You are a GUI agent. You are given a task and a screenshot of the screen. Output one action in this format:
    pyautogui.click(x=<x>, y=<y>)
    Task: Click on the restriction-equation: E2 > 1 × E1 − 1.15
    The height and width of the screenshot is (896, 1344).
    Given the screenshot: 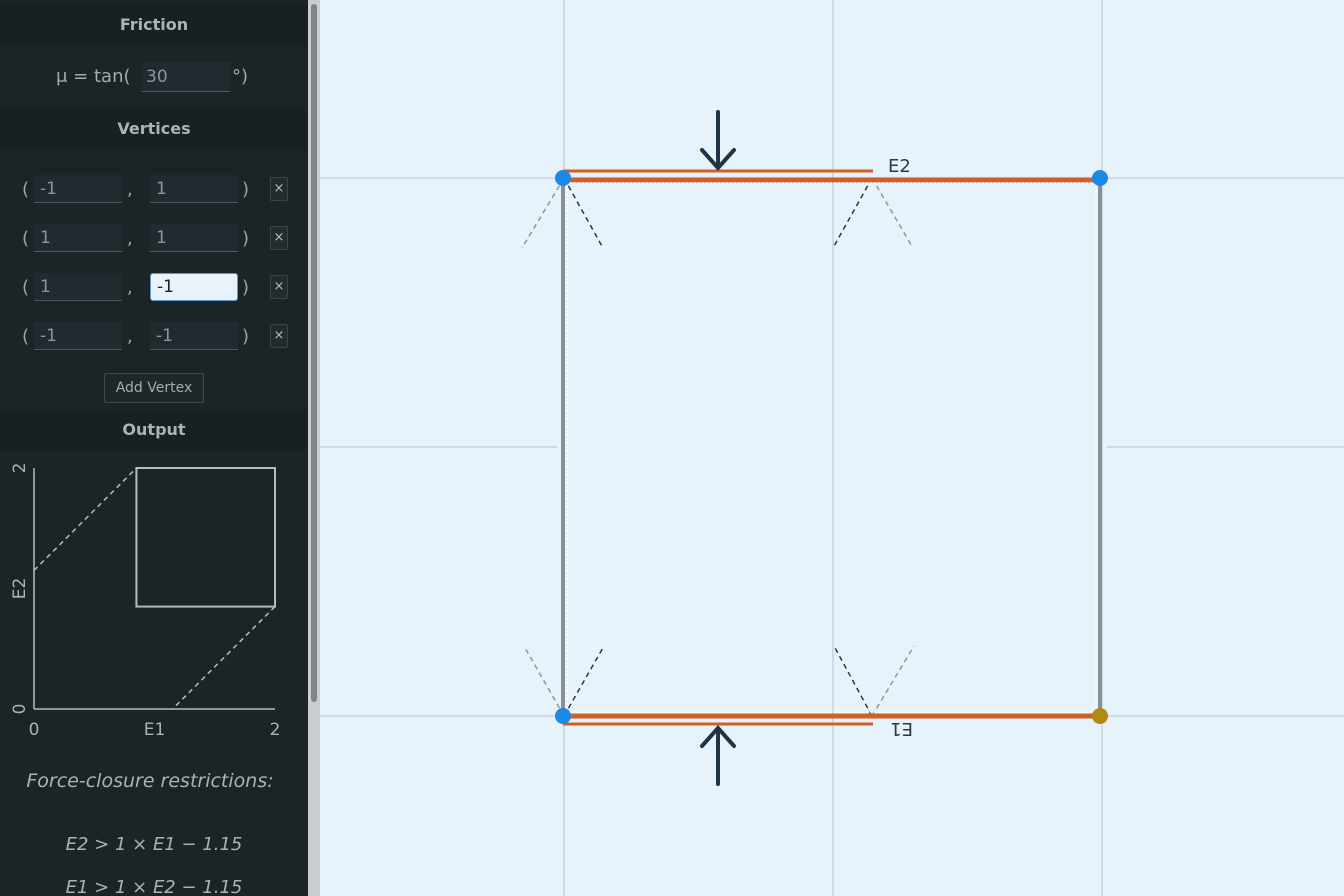 What is the action you would take?
    pyautogui.click(x=154, y=844)
    